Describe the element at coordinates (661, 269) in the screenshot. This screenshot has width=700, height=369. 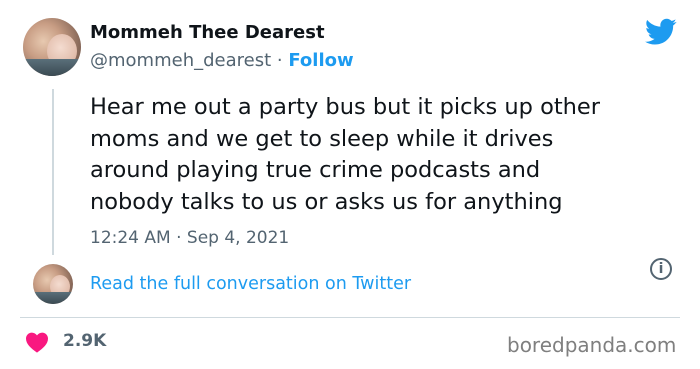
I see `info-icon: i` at that location.